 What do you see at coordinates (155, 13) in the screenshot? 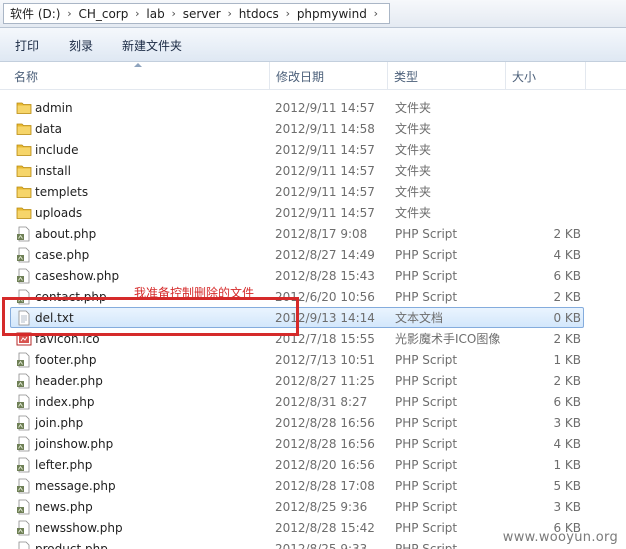
I see `breadcrumb-item: lab` at bounding box center [155, 13].